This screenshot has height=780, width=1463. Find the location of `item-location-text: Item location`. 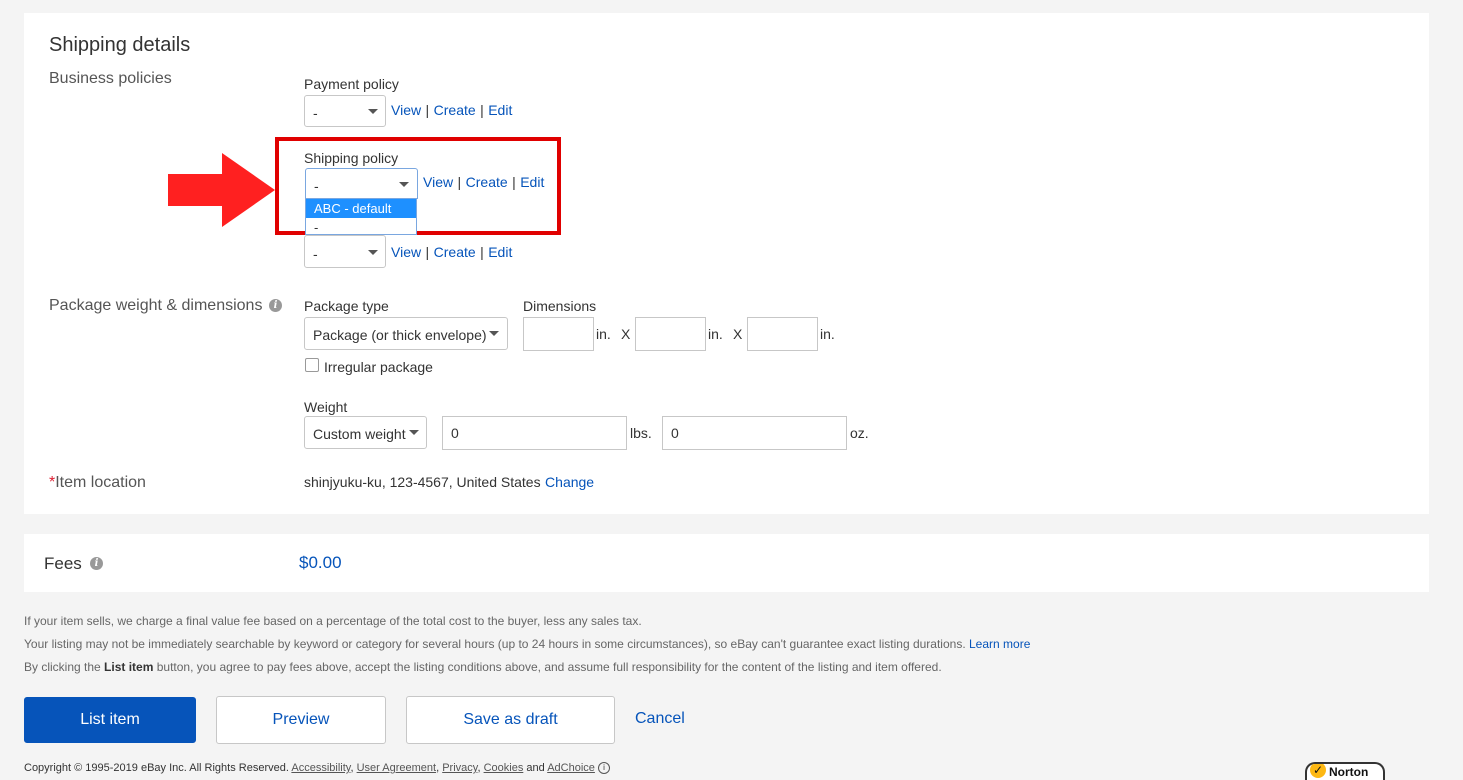

item-location-text: Item location is located at coordinates (100, 482).